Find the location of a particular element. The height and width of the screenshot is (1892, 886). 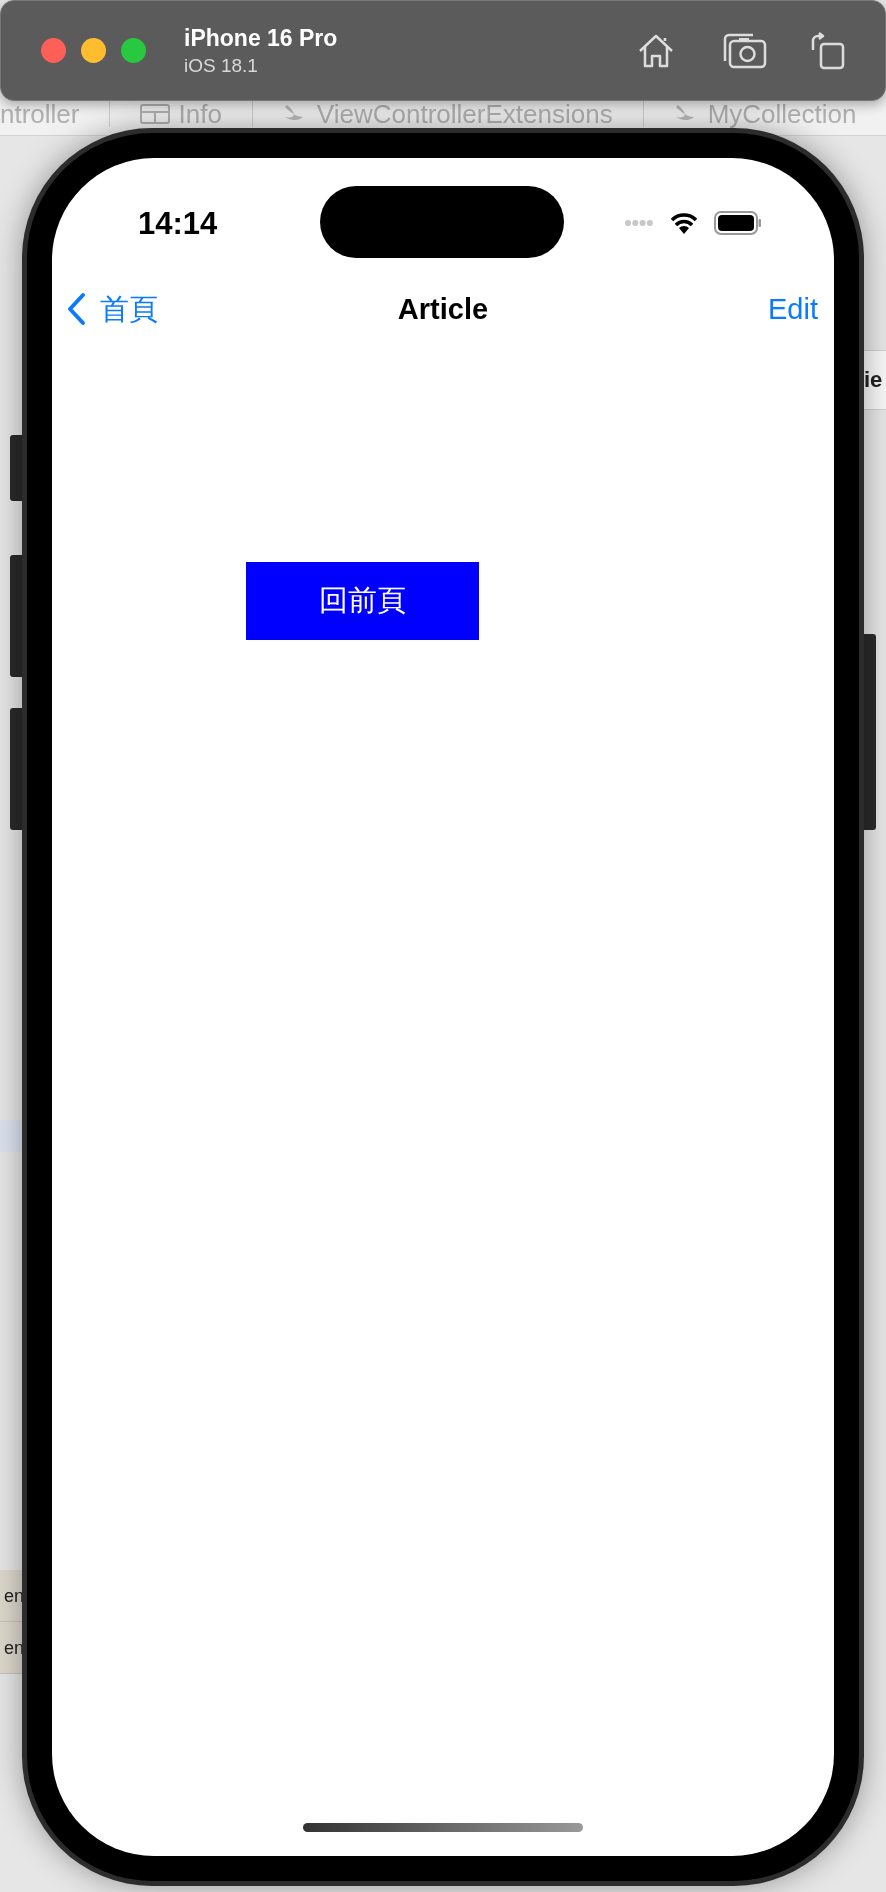

status-time: 14:14 is located at coordinates (178, 223).